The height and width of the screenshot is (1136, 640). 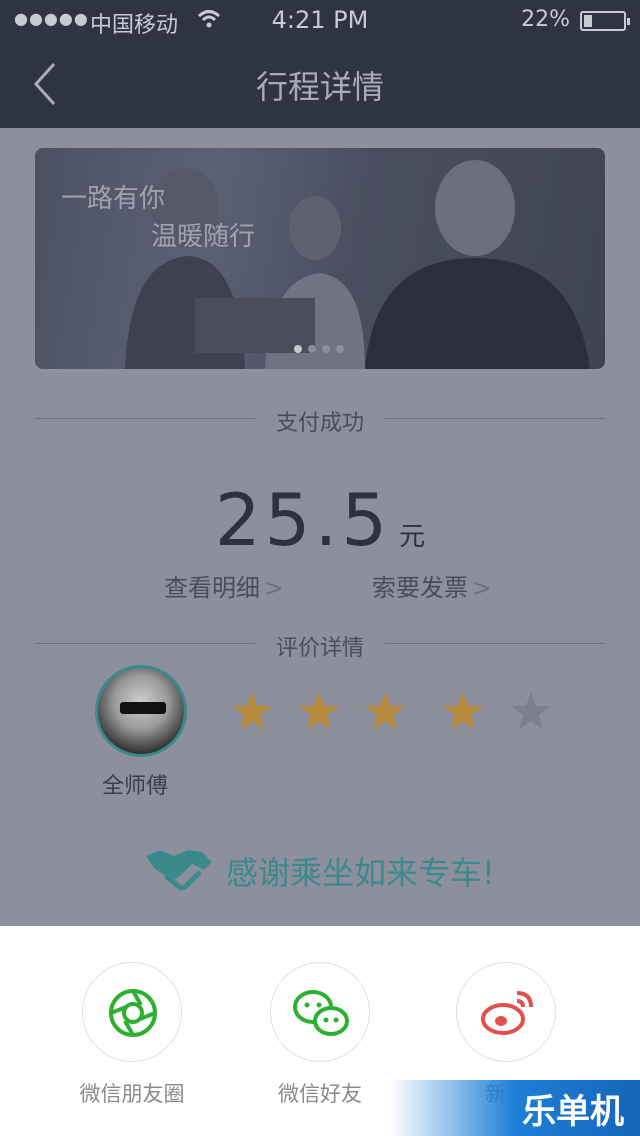 I want to click on wechat-moments-icon, so click(x=133, y=1013).